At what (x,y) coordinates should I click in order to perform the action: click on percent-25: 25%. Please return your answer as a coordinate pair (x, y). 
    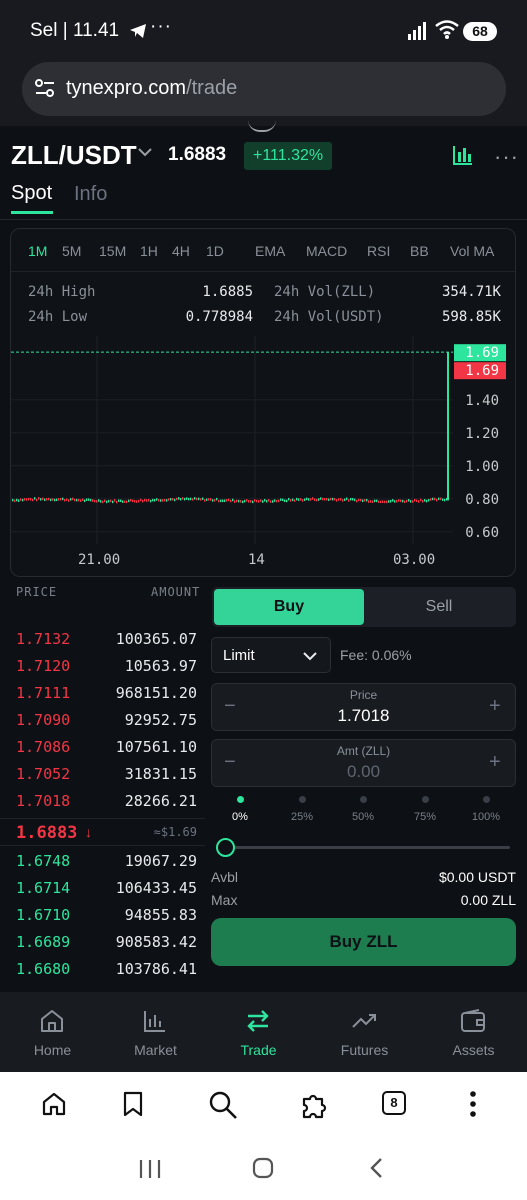
    Looking at the image, I should click on (302, 810).